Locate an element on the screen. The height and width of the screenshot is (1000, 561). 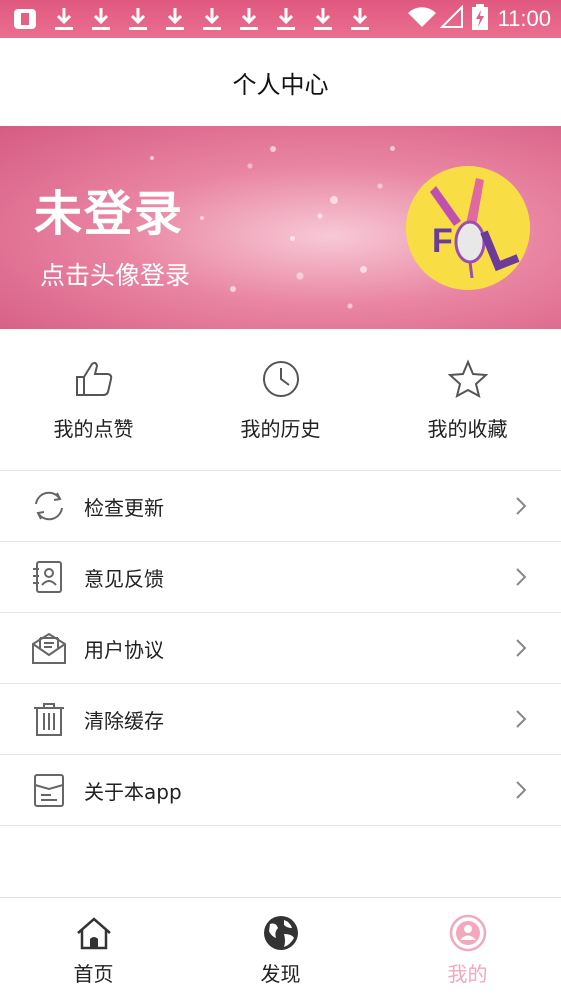
feedback-icon is located at coordinates (49, 577).